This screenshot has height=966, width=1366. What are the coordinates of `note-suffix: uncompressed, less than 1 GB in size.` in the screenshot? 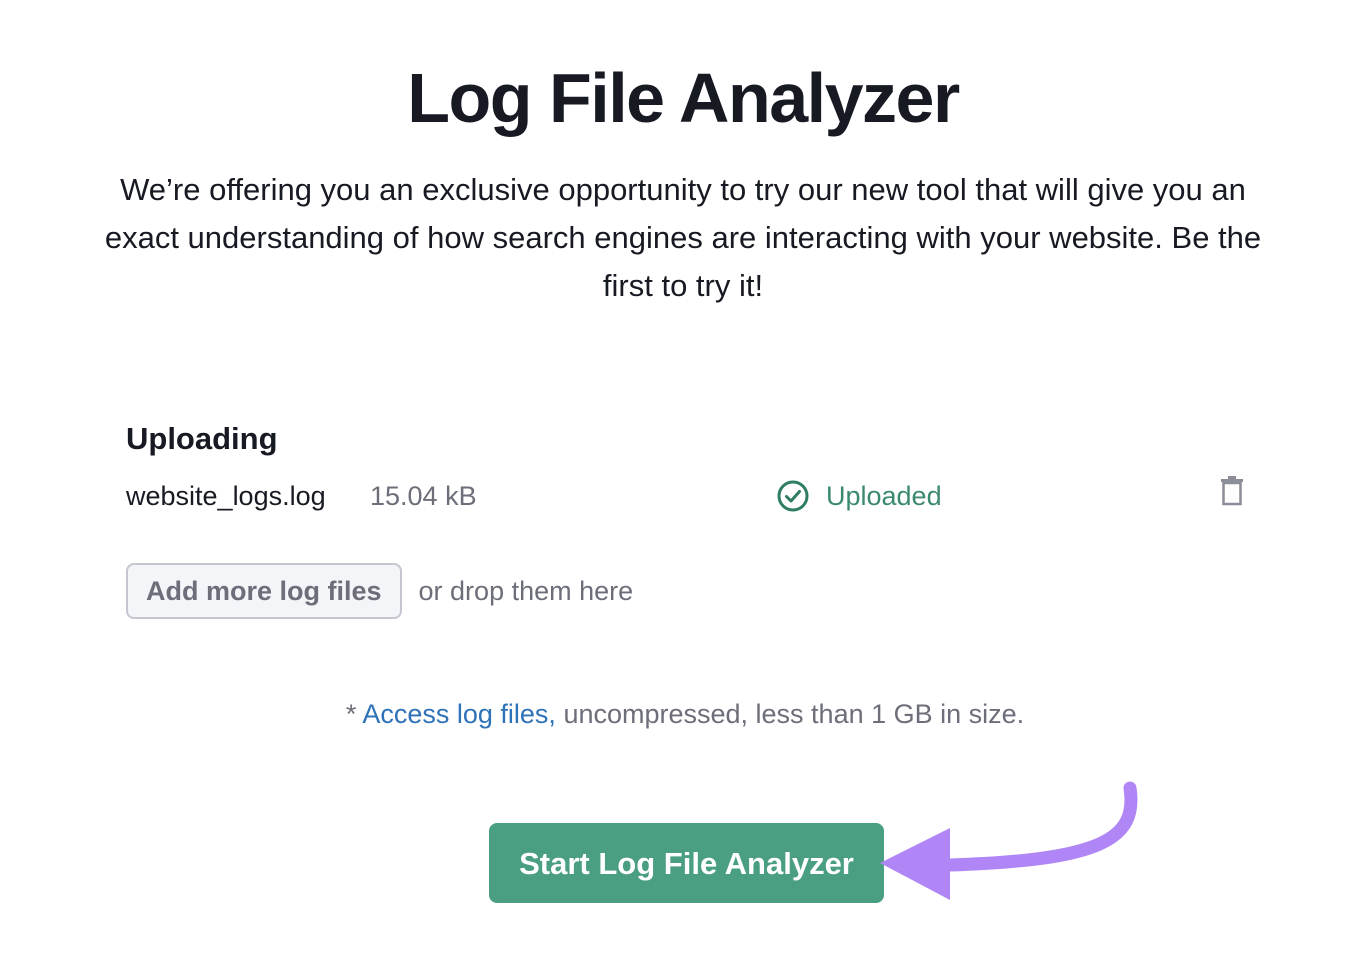 It's located at (790, 714).